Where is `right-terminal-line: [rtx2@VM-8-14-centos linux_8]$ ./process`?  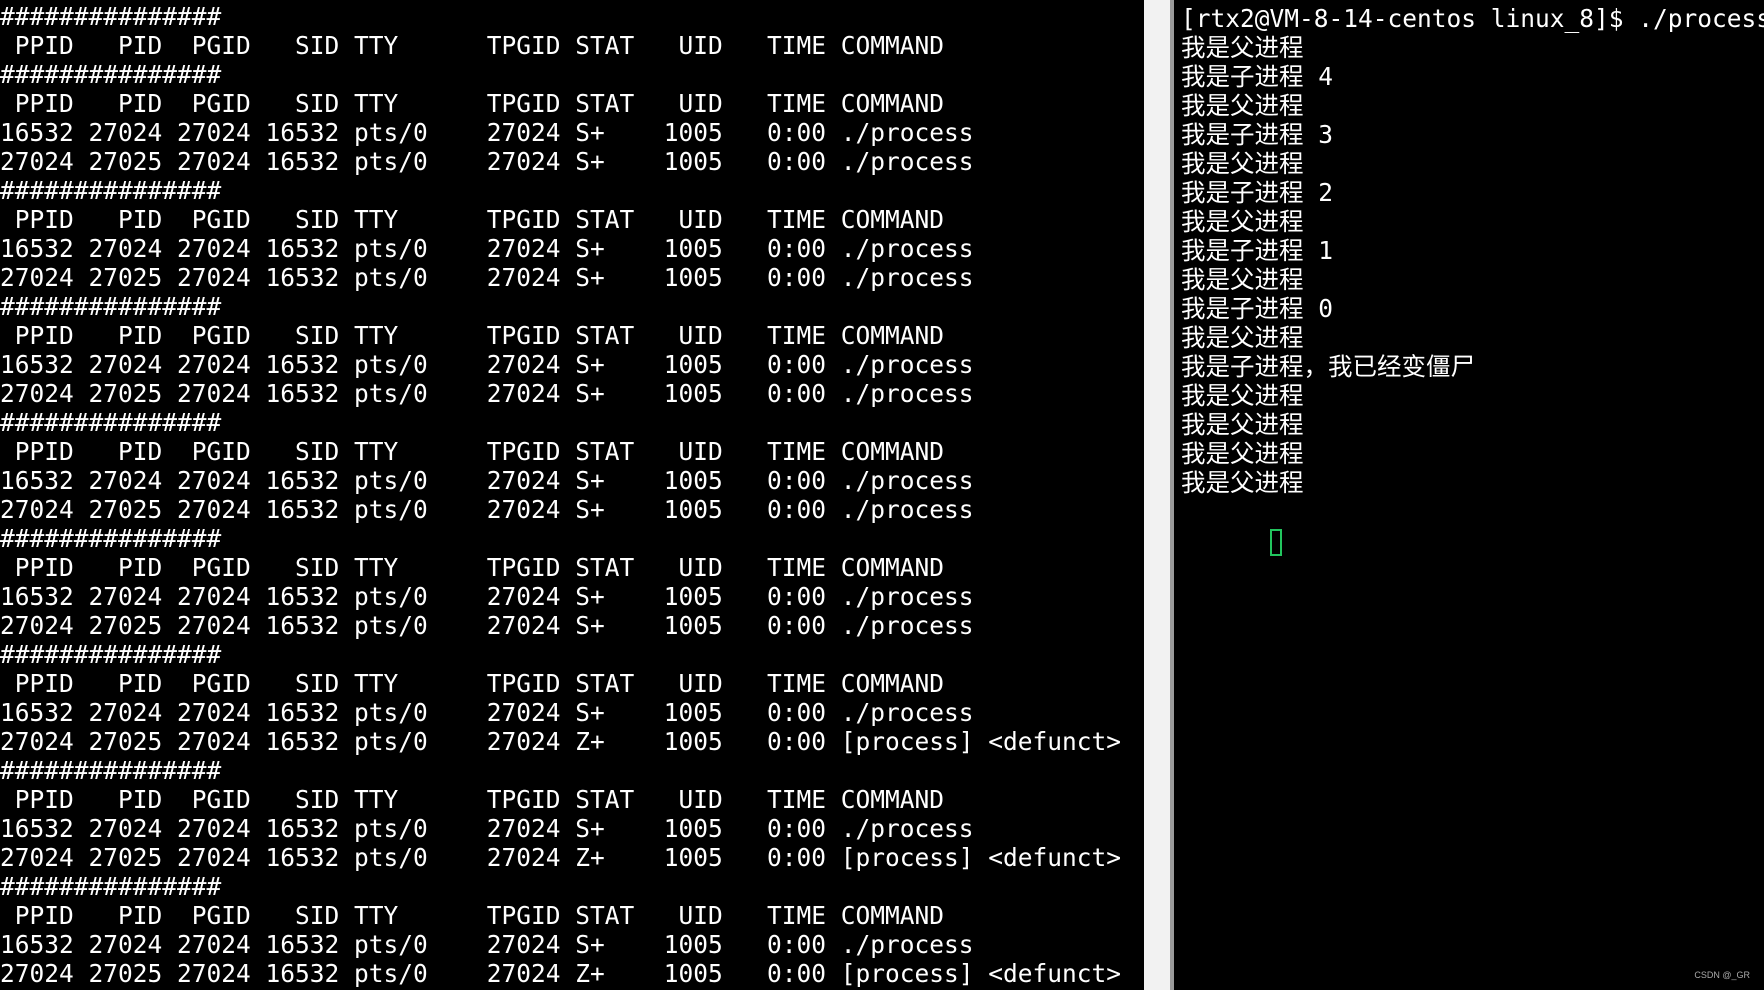 right-terminal-line: [rtx2@VM-8-14-centos linux_8]$ ./process is located at coordinates (1472, 18).